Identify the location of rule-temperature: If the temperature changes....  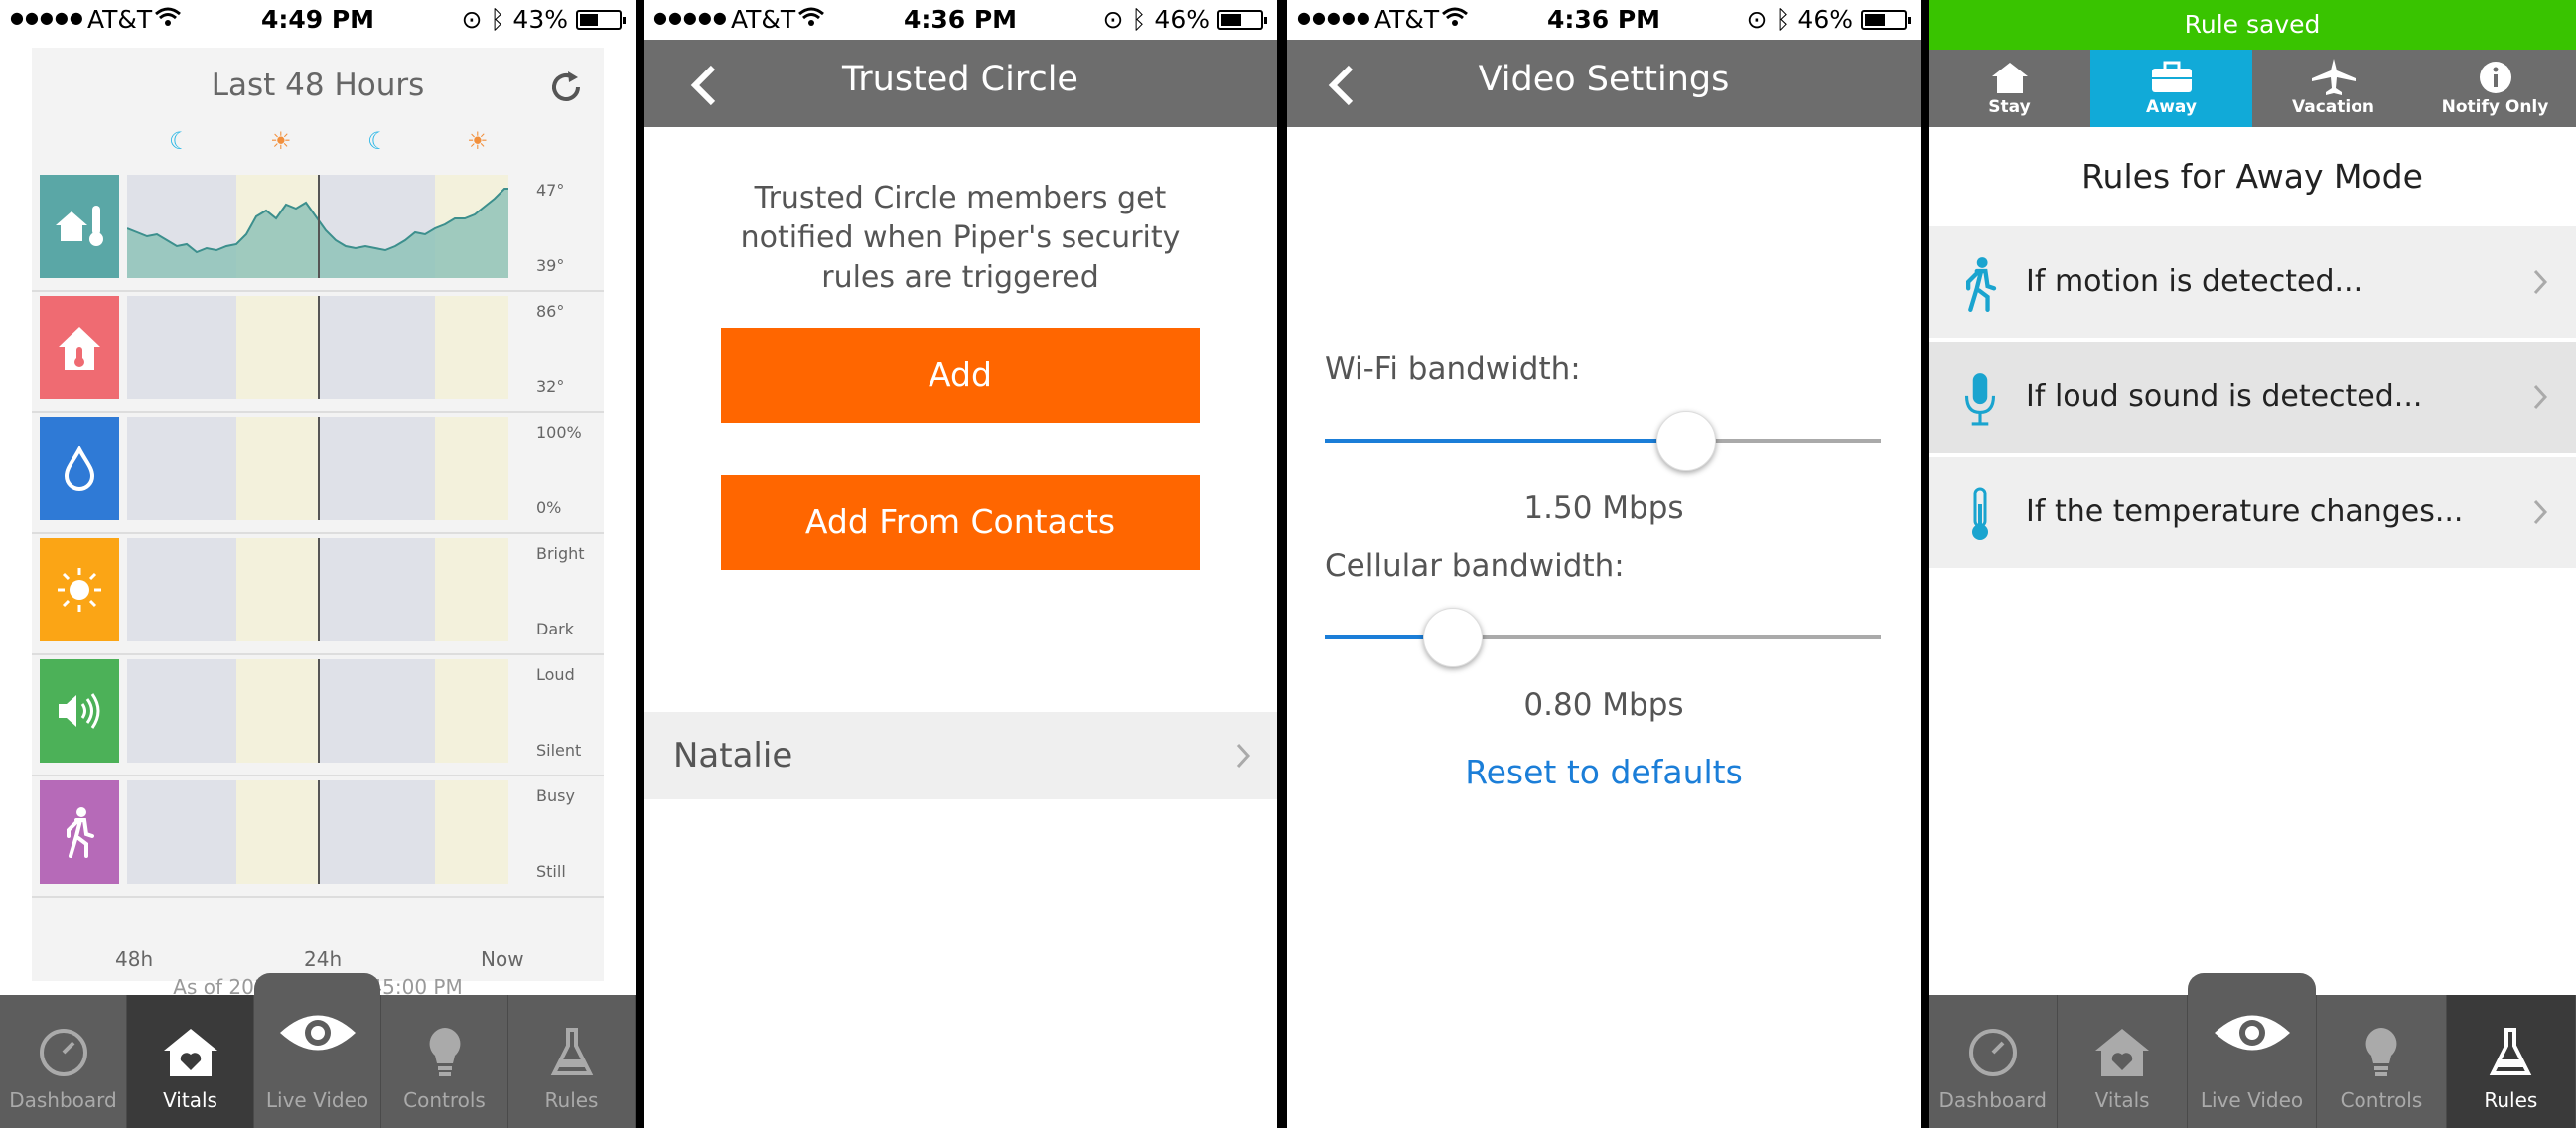
(2253, 513).